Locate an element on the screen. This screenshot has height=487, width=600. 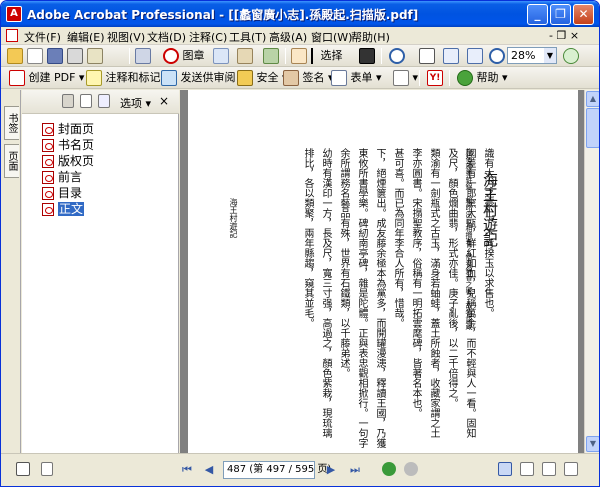
menu-advanced: 高级(A) is located at coordinates (288, 37).